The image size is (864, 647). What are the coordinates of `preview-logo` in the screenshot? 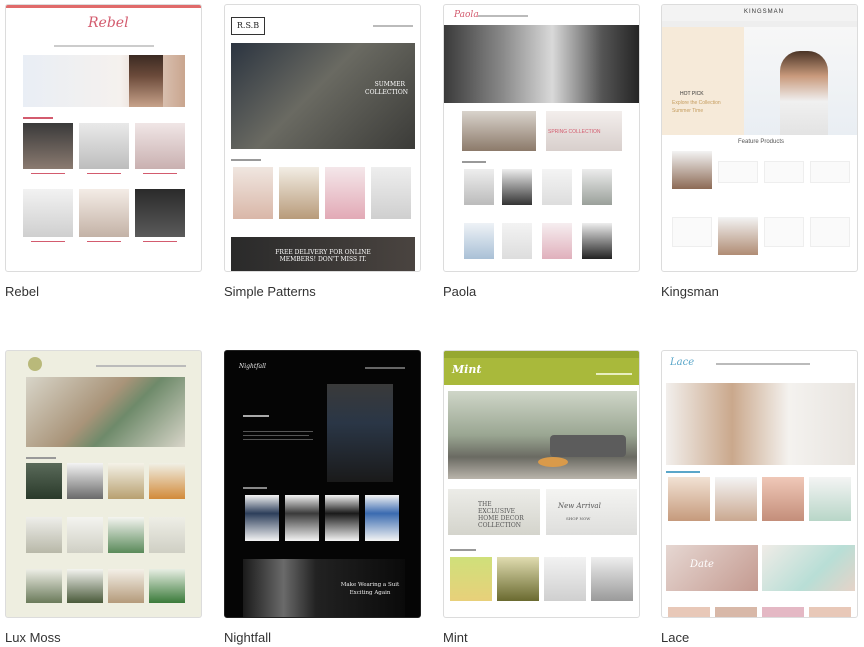 It's located at (35, 364).